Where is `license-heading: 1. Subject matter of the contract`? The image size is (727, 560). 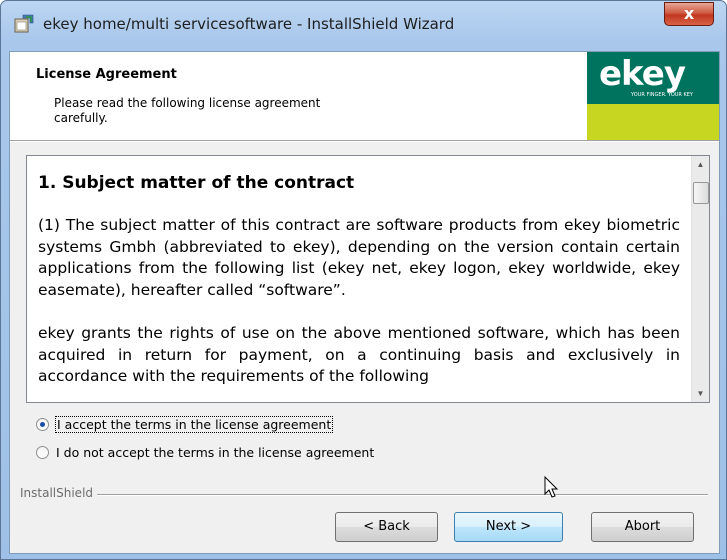
license-heading: 1. Subject matter of the contract is located at coordinates (196, 183).